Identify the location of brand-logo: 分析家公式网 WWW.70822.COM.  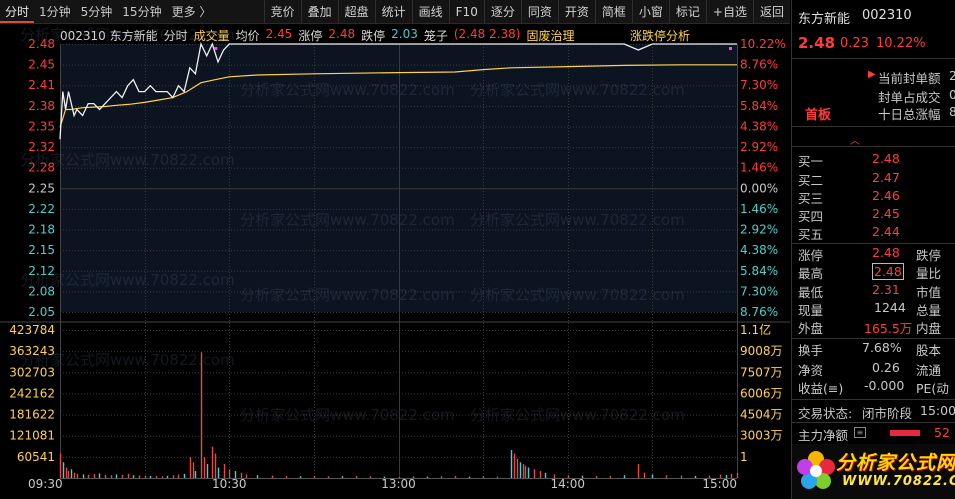
(873, 471).